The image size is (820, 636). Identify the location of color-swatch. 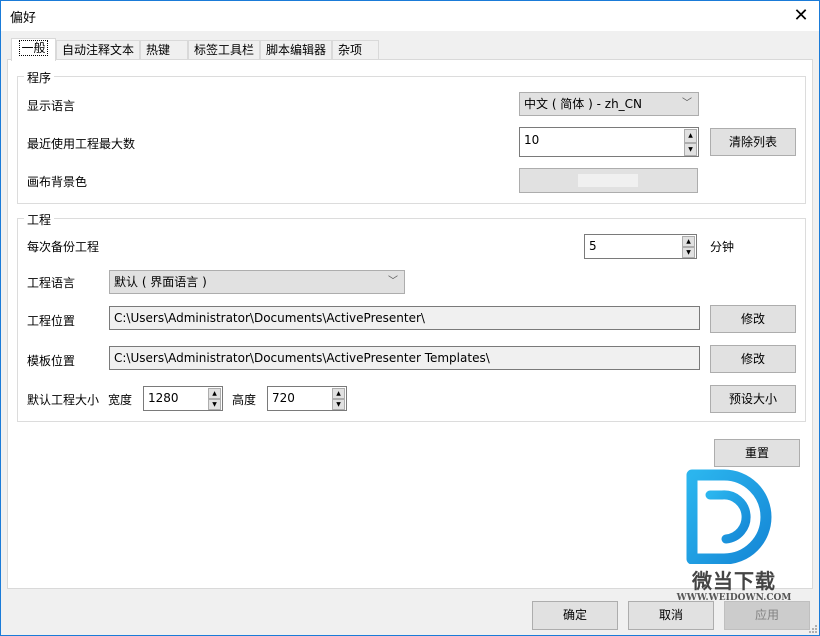
(608, 180).